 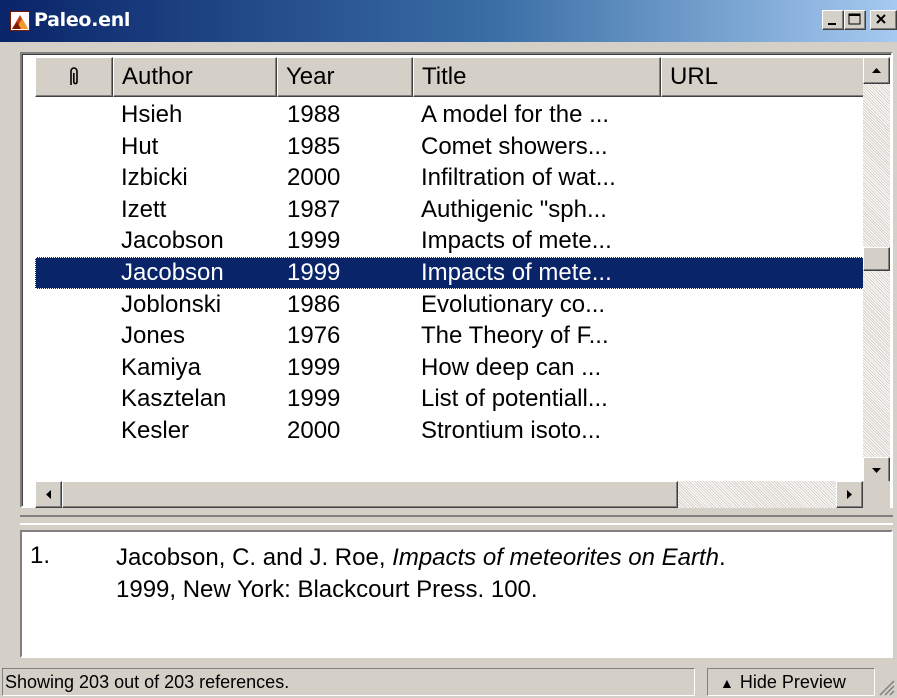 I want to click on column-header-url: URL, so click(x=763, y=77).